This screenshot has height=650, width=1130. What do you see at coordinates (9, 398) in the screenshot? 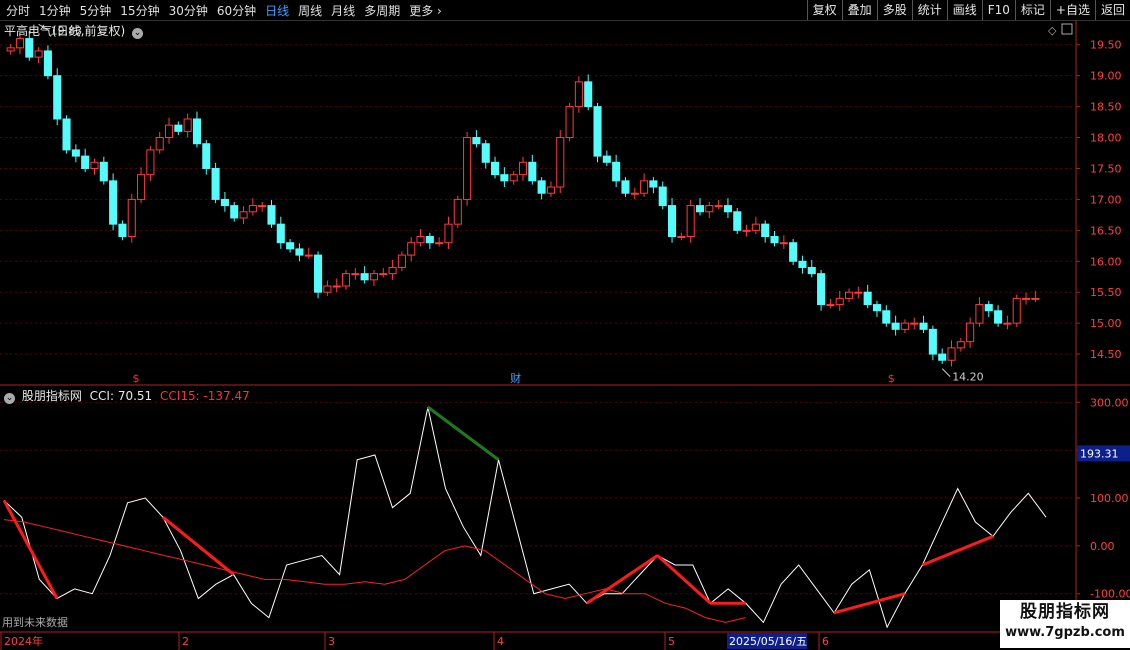
I see `gear-icon: ⌄` at bounding box center [9, 398].